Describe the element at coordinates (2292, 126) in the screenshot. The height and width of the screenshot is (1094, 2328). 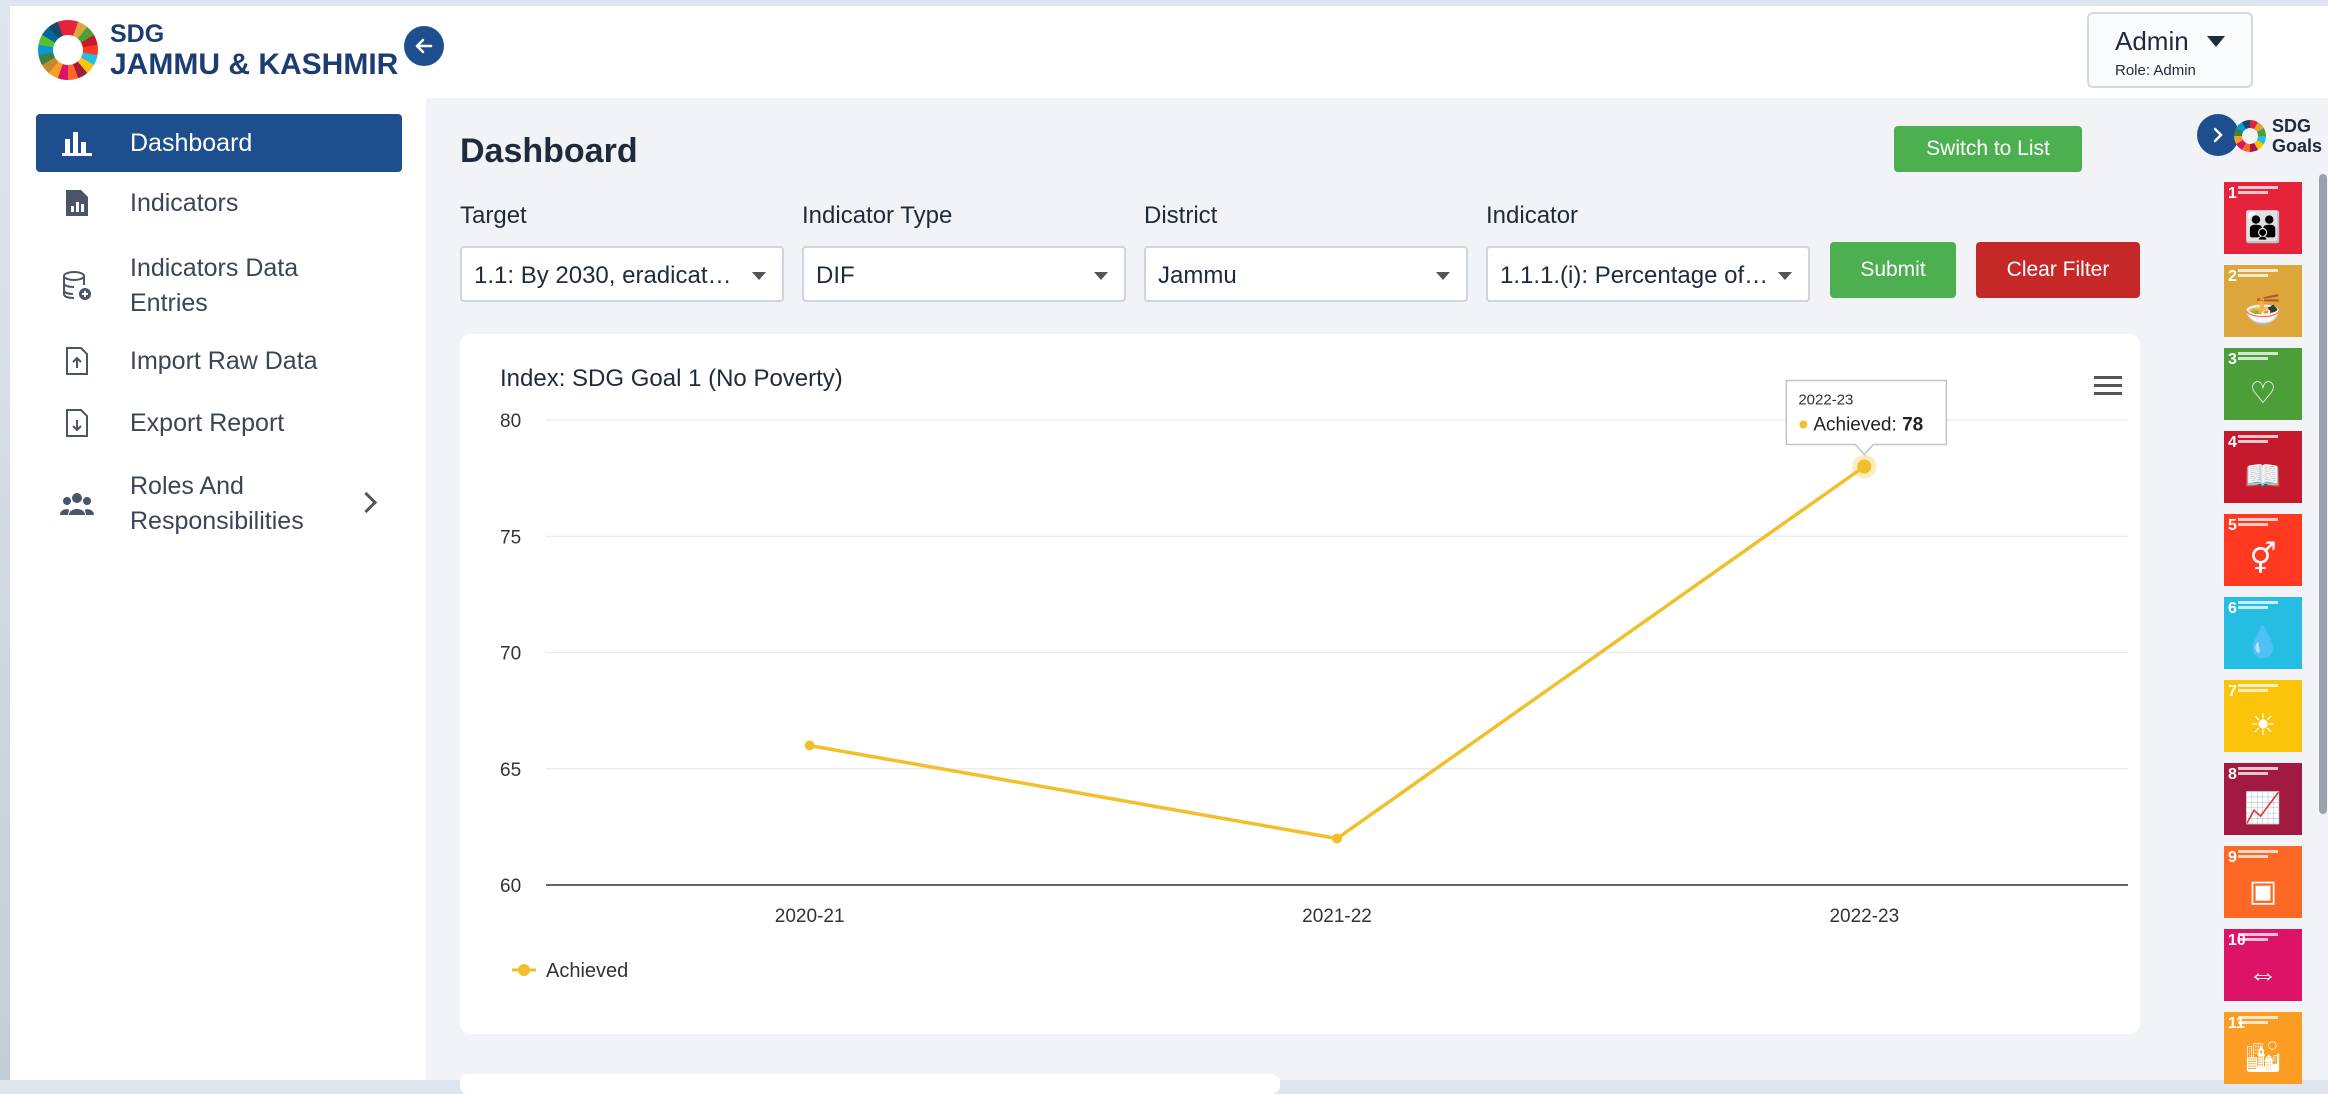
I see `rail-title-line1: SDG` at that location.